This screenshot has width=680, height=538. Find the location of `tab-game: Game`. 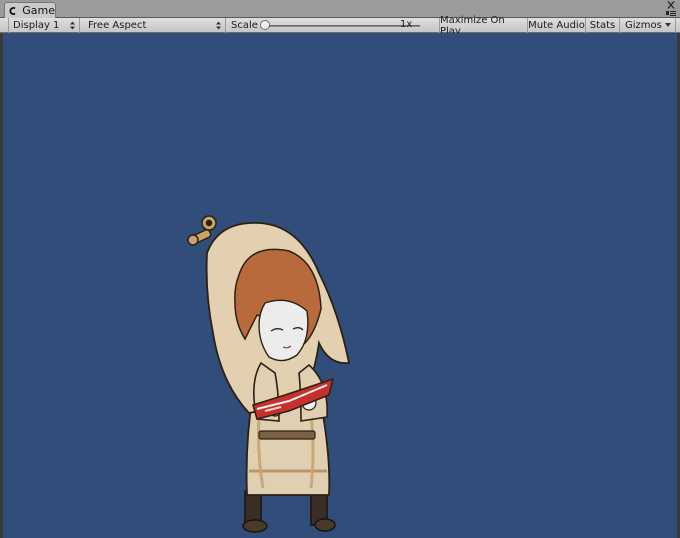

tab-game: Game is located at coordinates (30, 10).